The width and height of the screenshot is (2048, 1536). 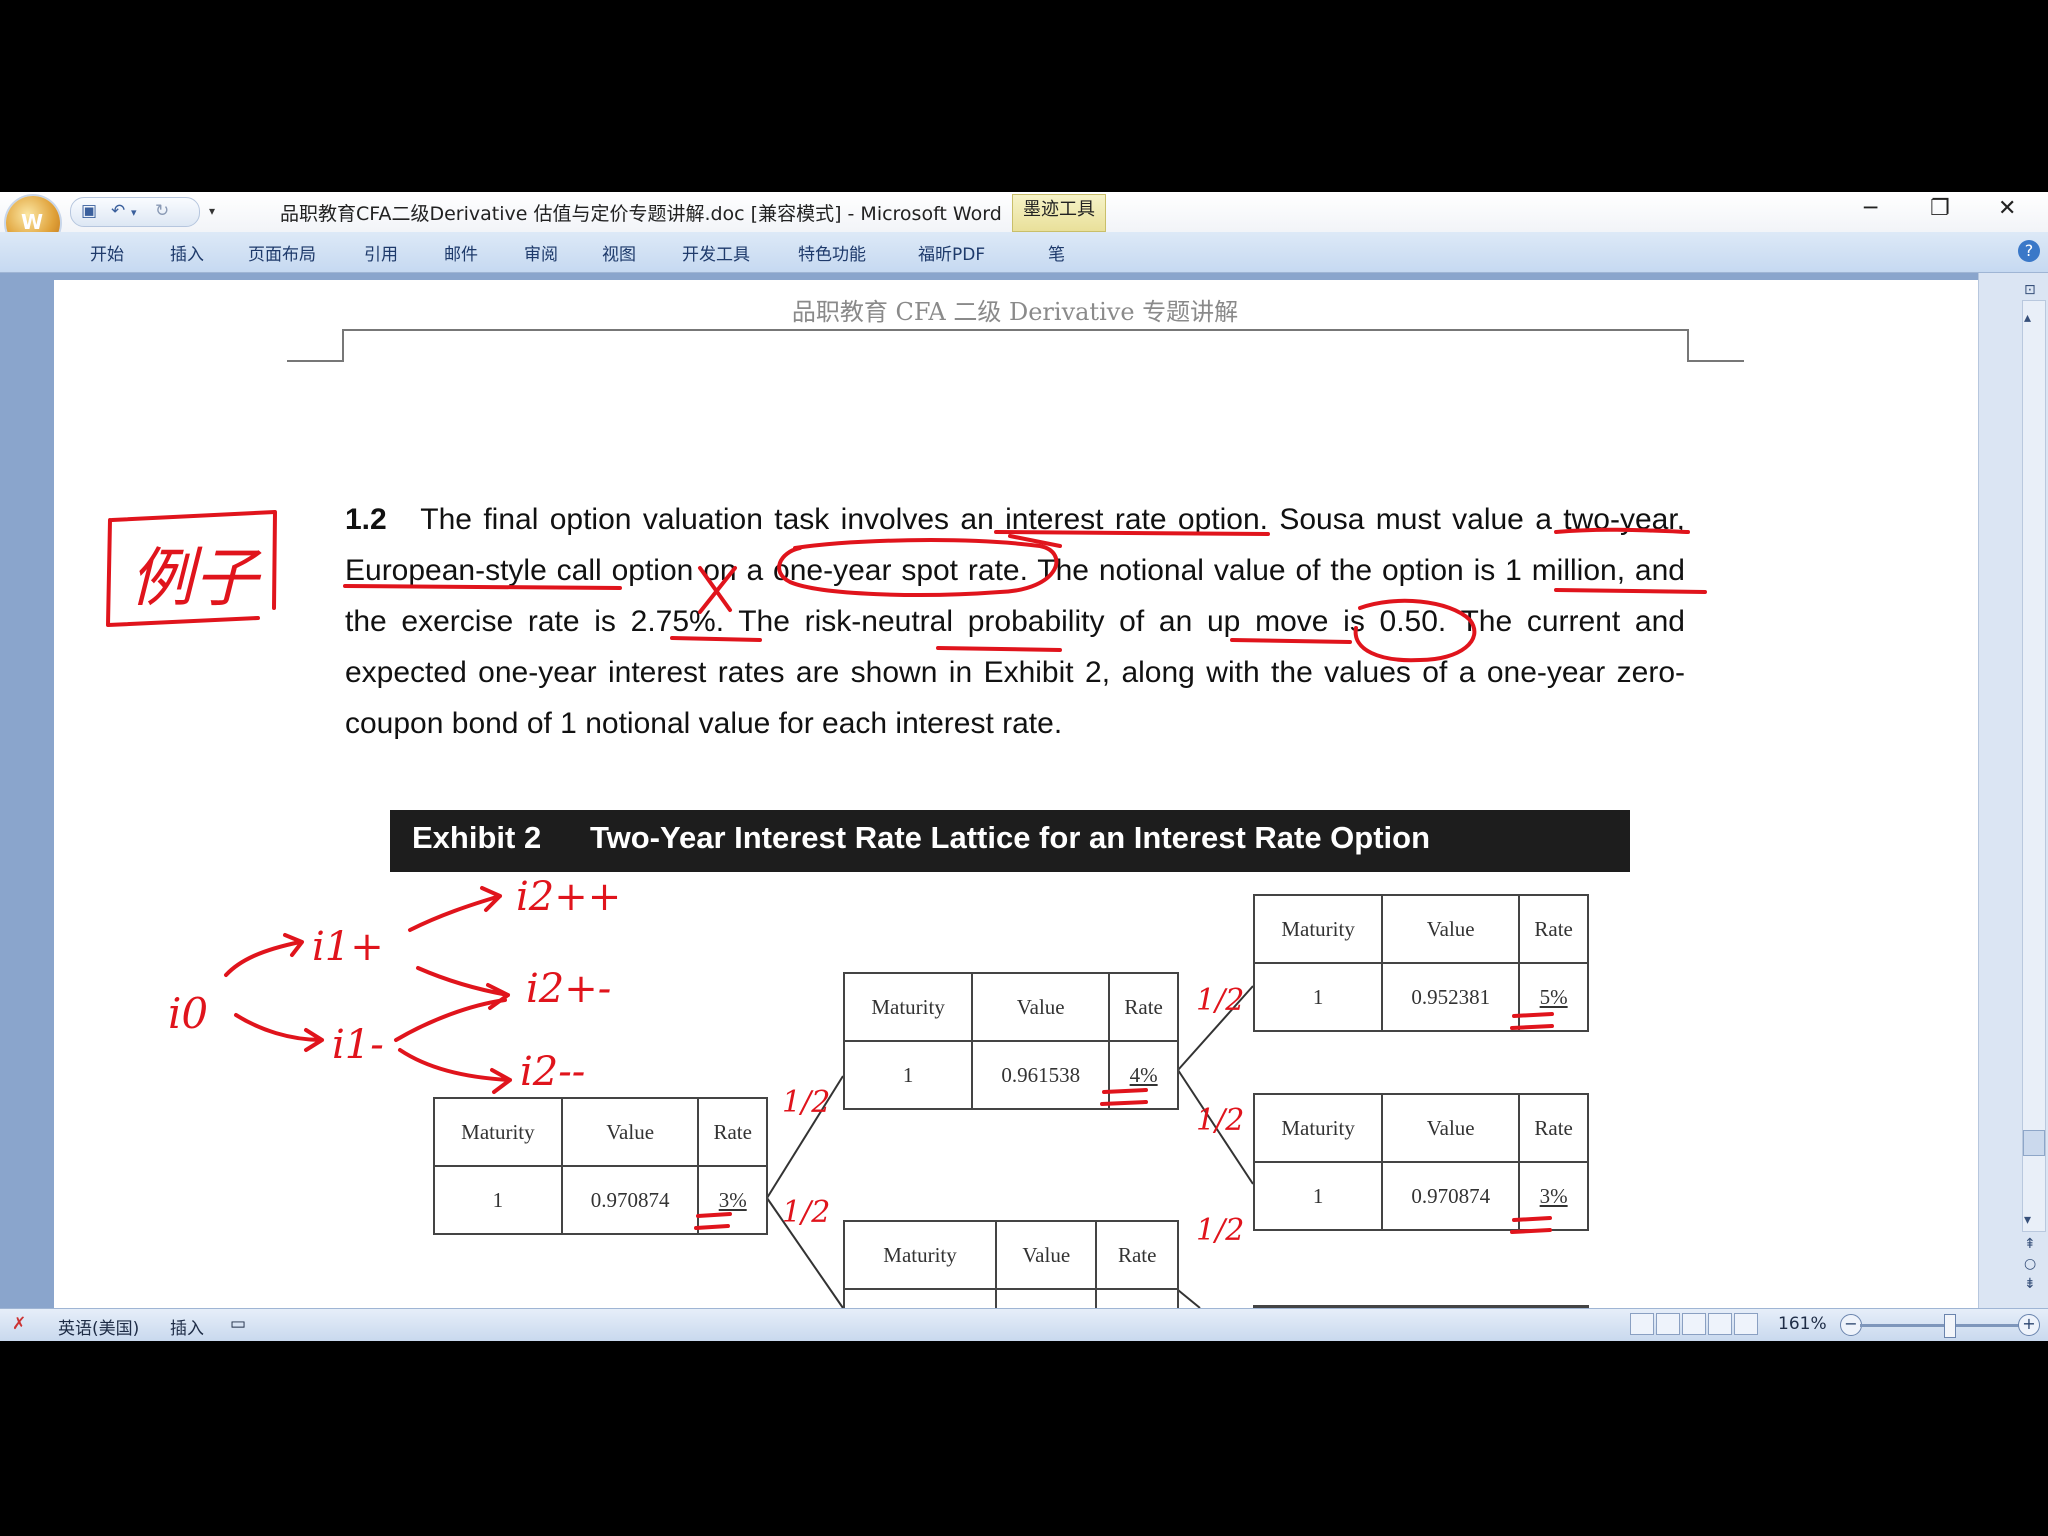 I want to click on ink-arrow-up, so click(x=264, y=955).